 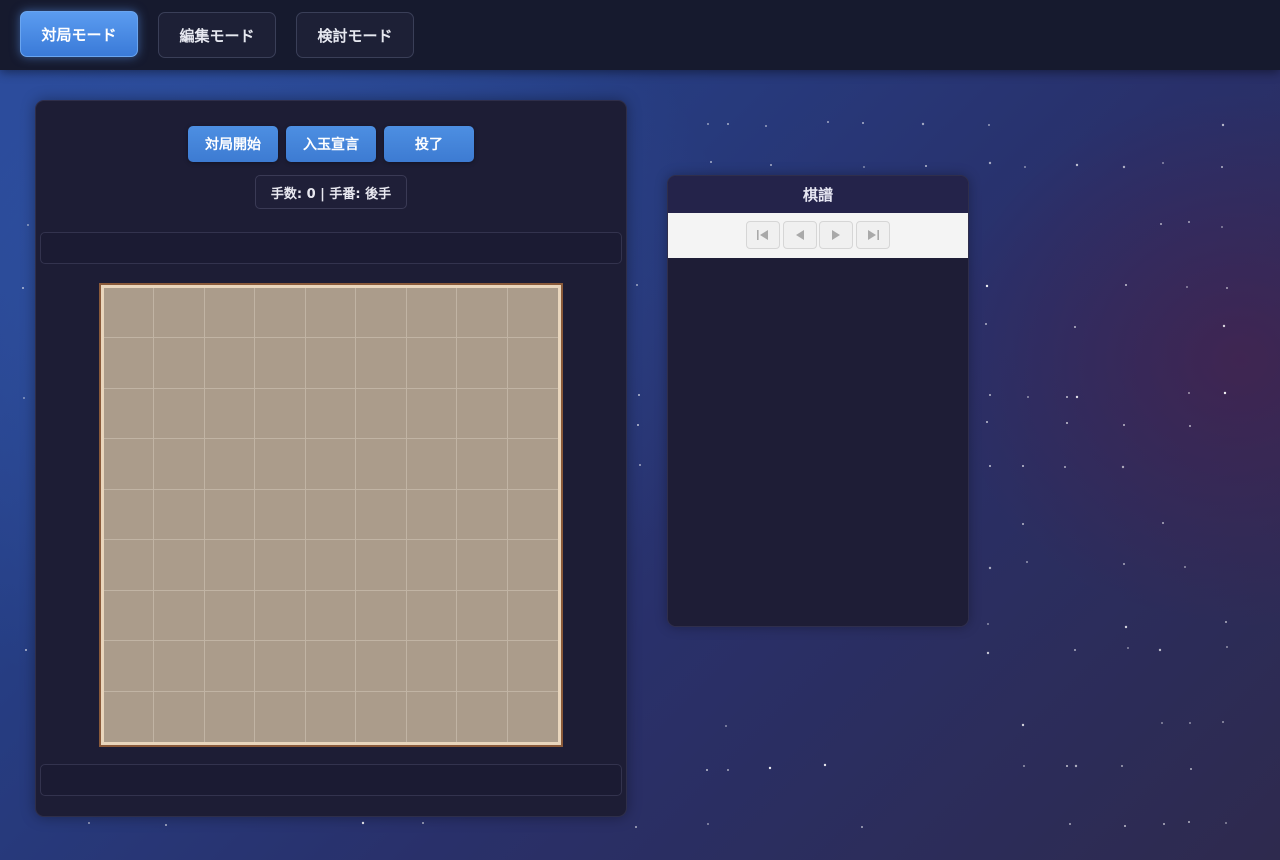 What do you see at coordinates (818, 442) in the screenshot?
I see `kifu-move-list` at bounding box center [818, 442].